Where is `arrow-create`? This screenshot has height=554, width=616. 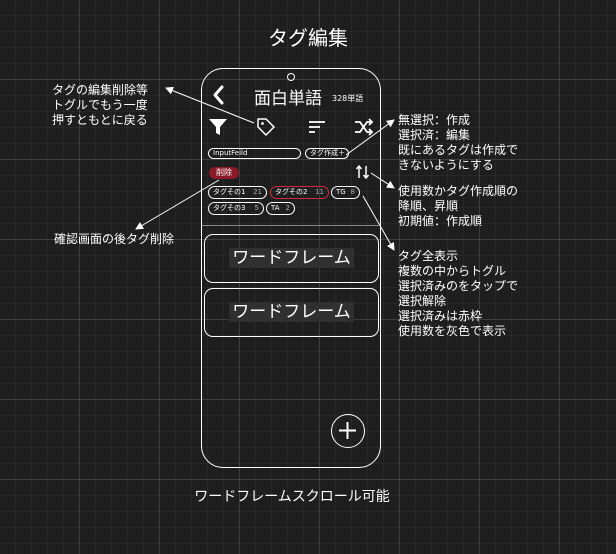 arrow-create is located at coordinates (370, 137).